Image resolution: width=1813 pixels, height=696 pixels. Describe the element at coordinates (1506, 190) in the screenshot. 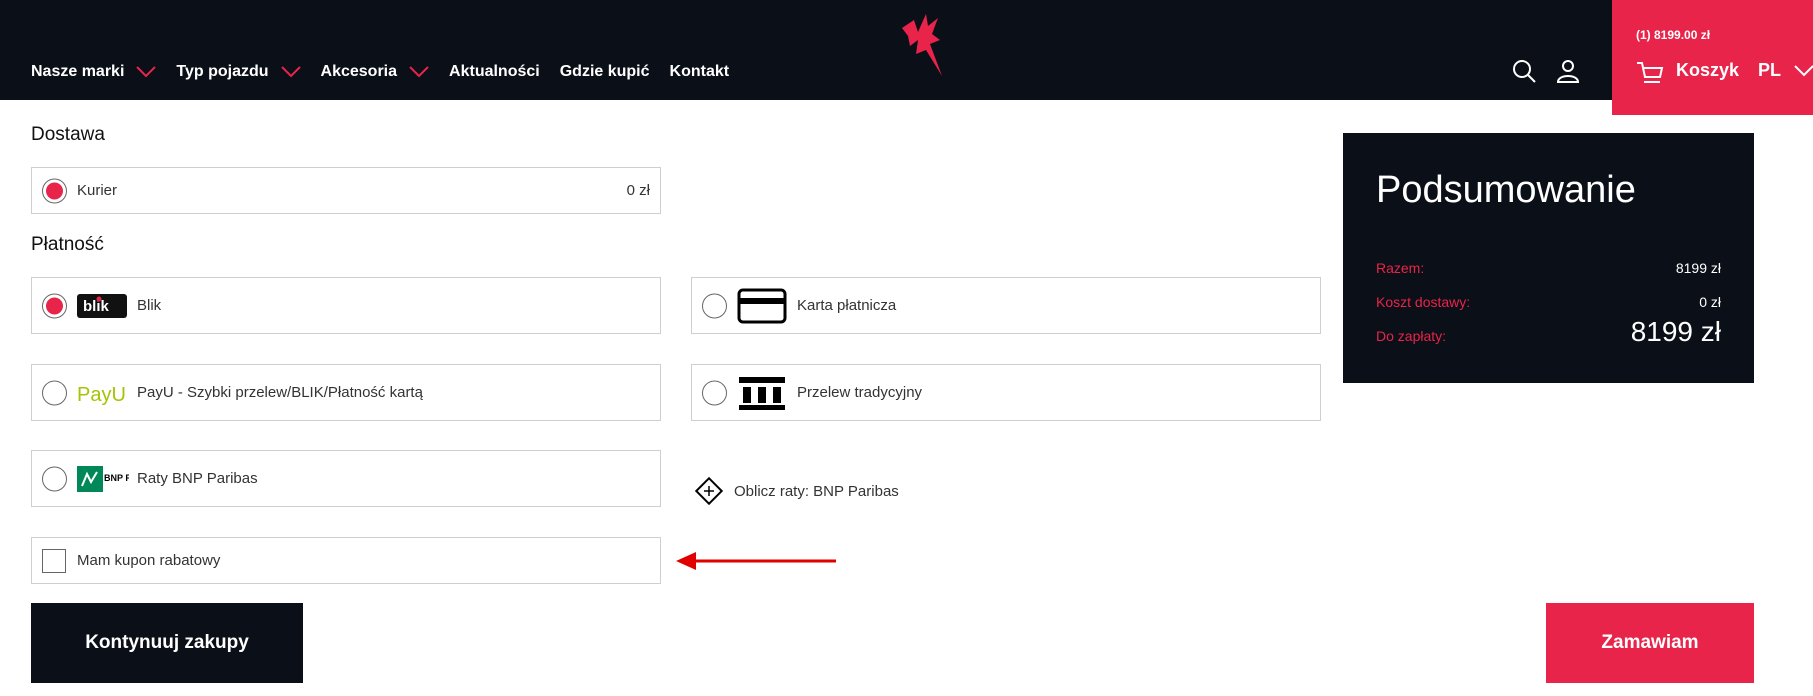

I see `summary-title: Podsumowanie` at that location.